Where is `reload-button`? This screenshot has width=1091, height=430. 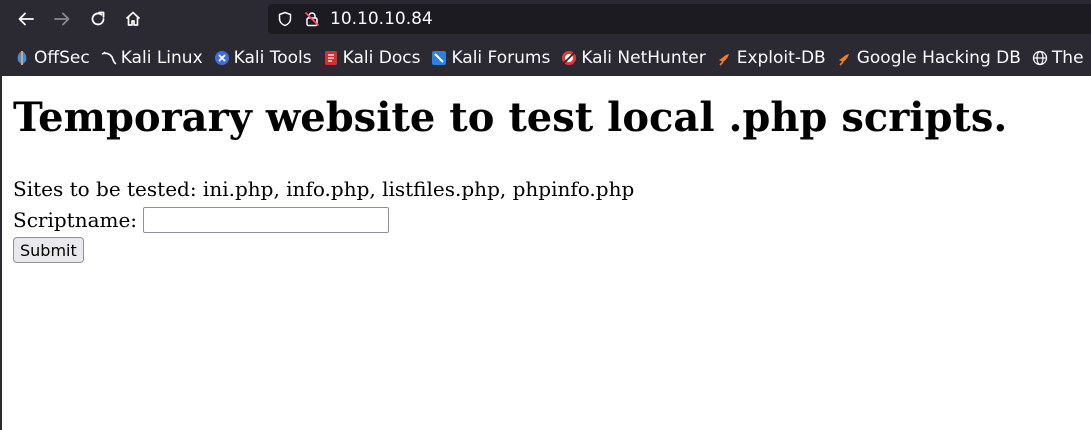
reload-button is located at coordinates (98, 19).